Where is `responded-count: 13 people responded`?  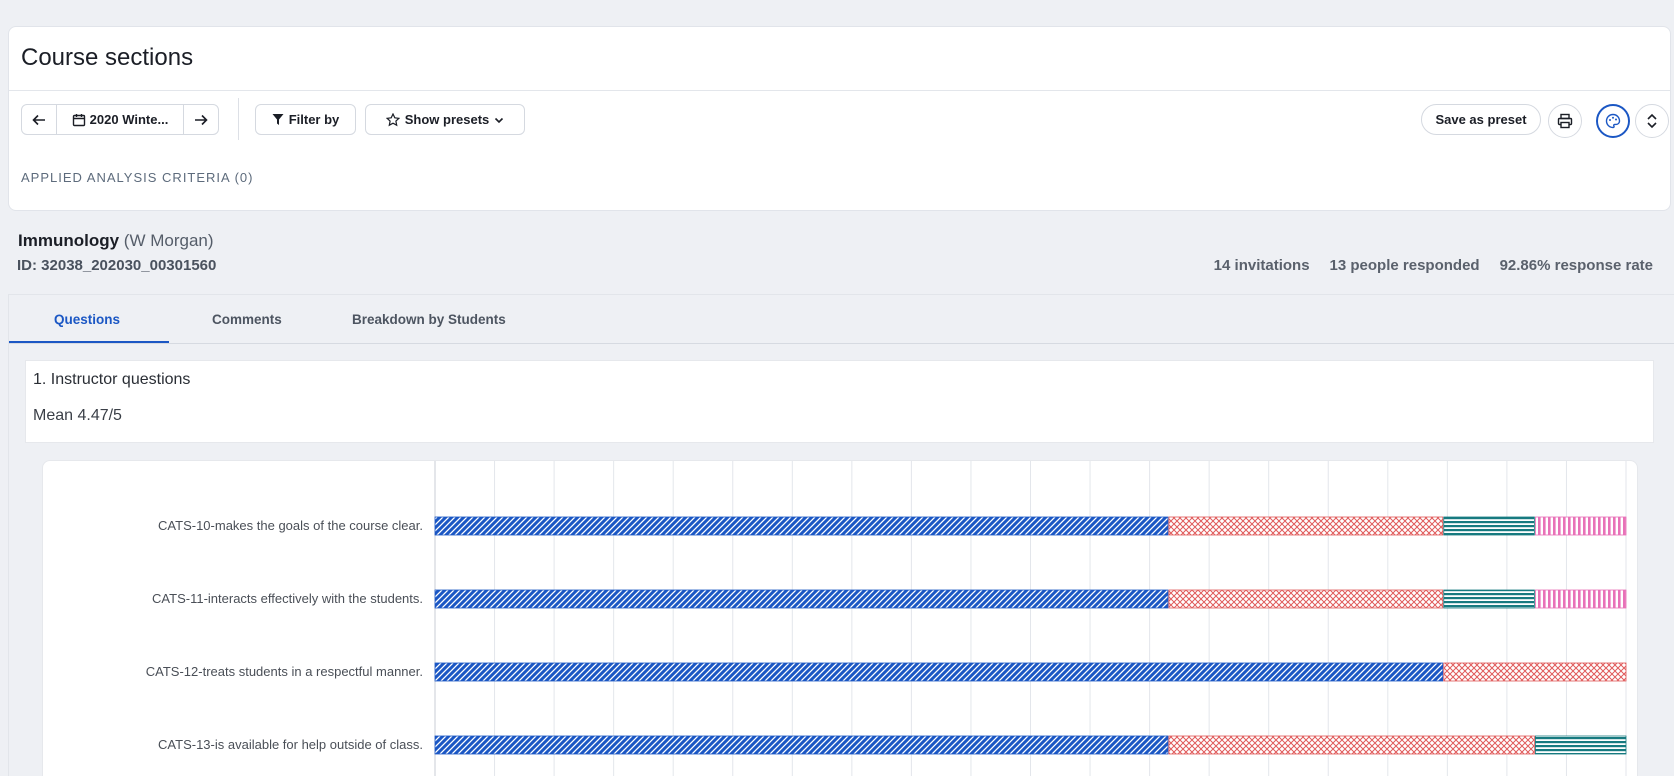 responded-count: 13 people responded is located at coordinates (1404, 265).